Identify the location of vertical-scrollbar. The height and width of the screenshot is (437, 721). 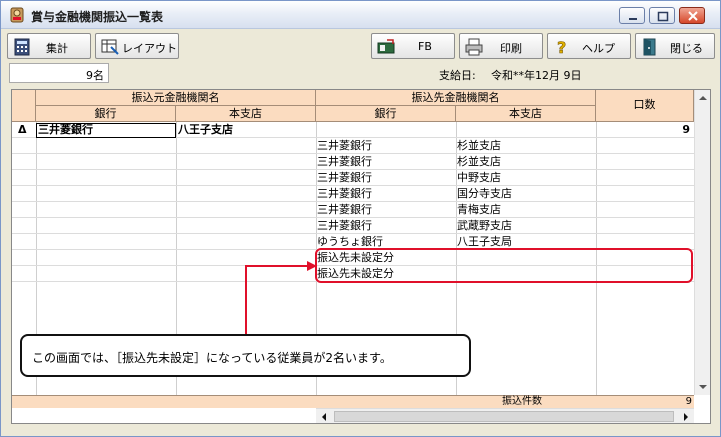
(702, 242).